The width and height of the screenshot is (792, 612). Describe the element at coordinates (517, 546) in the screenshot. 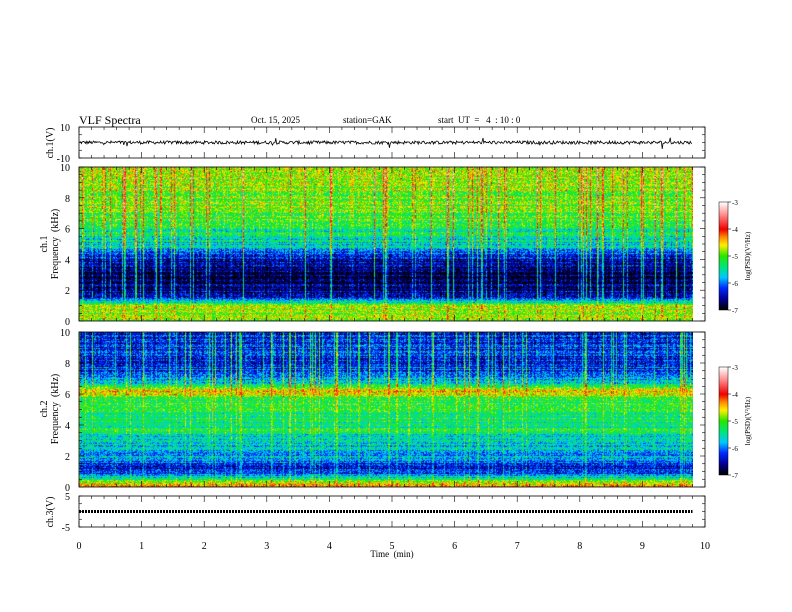

I see `x-tick-label: 7` at that location.